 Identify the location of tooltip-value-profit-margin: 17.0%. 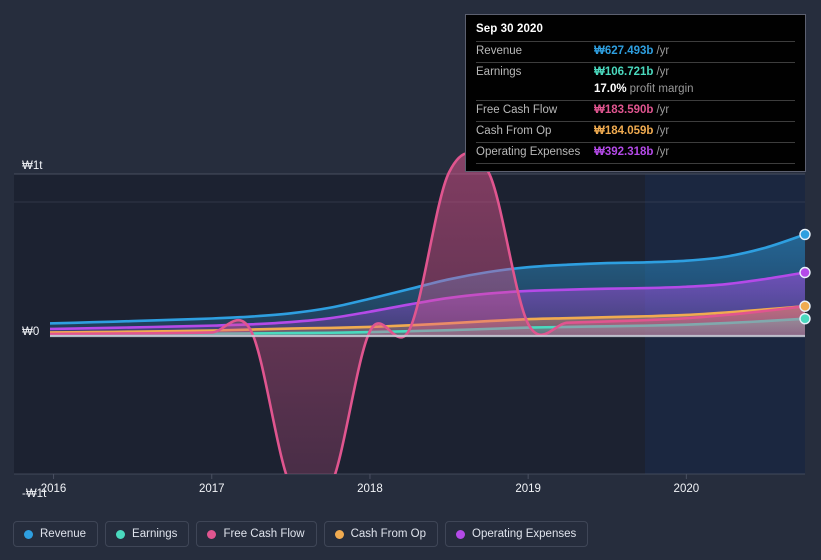
(610, 89).